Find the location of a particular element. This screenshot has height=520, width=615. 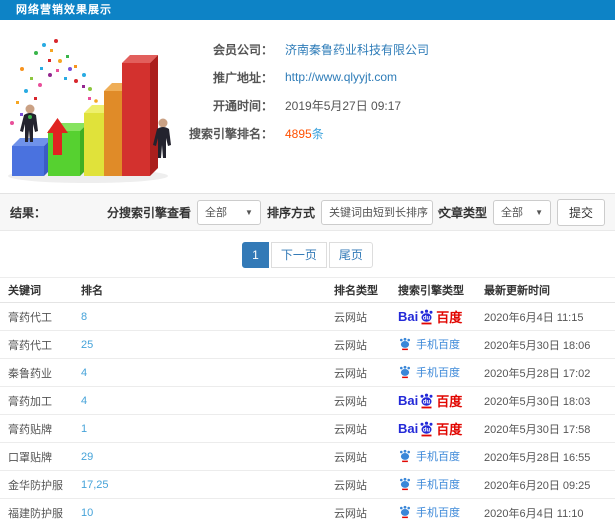

engine-filter-label: 分搜索引擎查看 is located at coordinates (148, 212).